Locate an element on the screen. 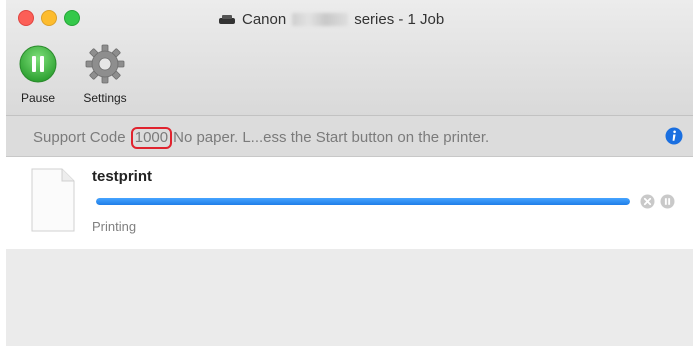 The width and height of the screenshot is (693, 351). printer-icon is located at coordinates (227, 19).